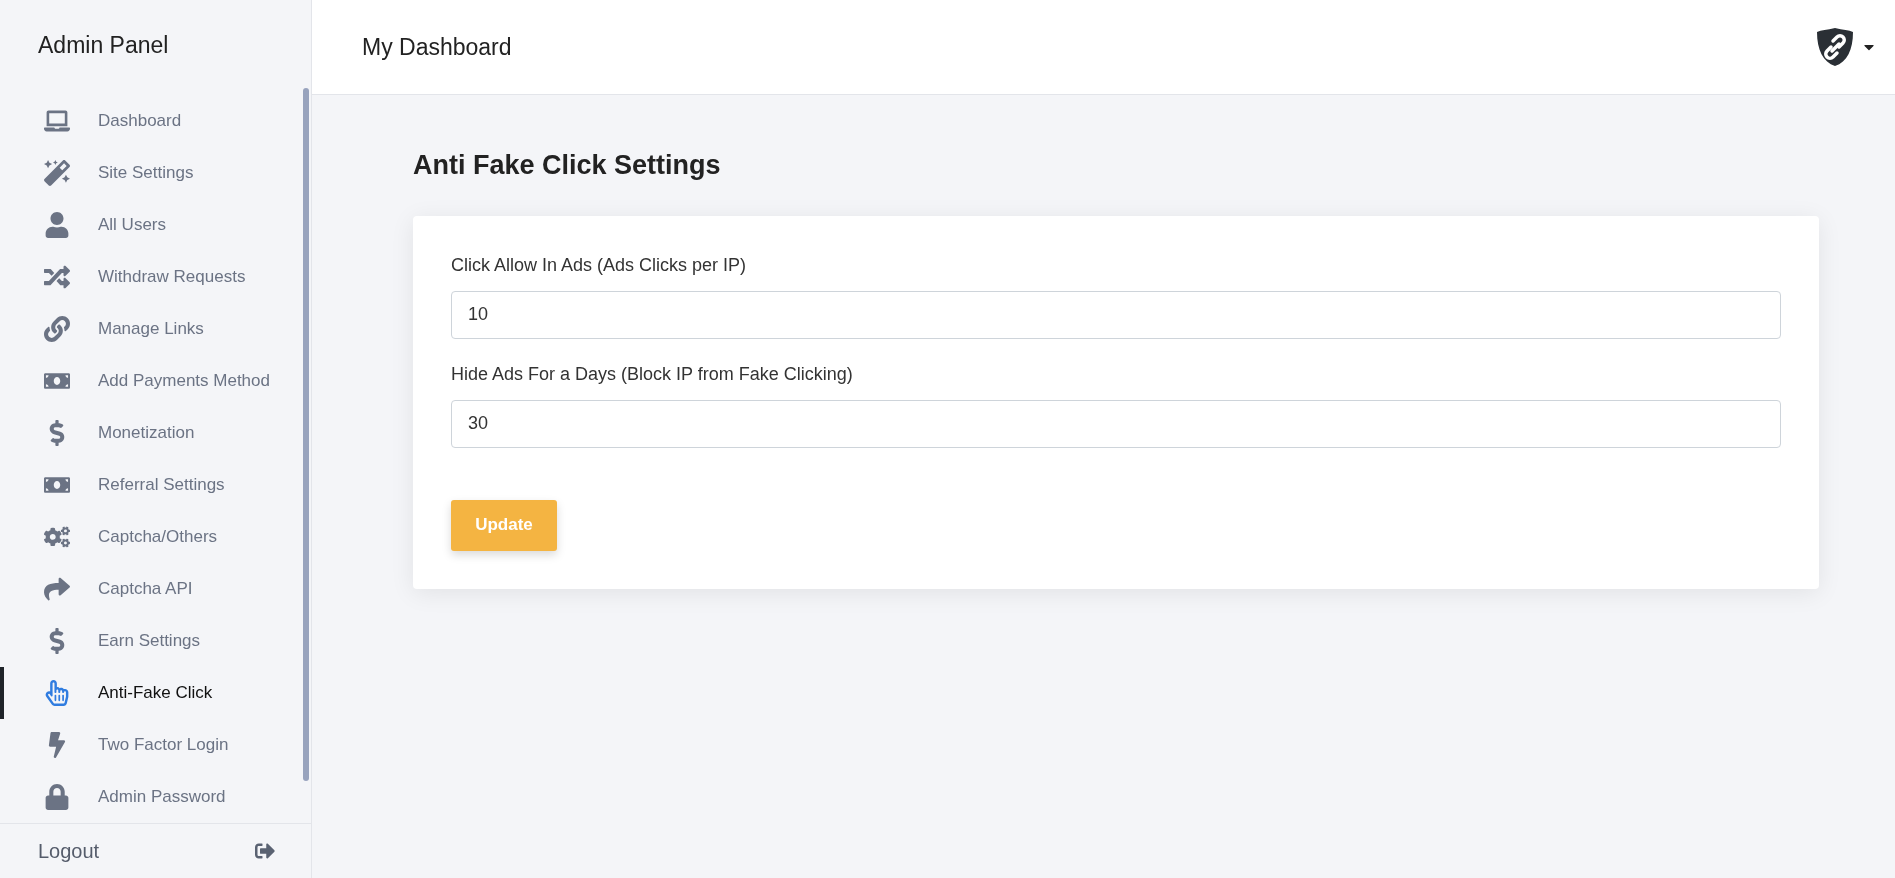 Image resolution: width=1895 pixels, height=878 pixels. What do you see at coordinates (155, 797) in the screenshot?
I see `sidebar-item: Admin Password` at bounding box center [155, 797].